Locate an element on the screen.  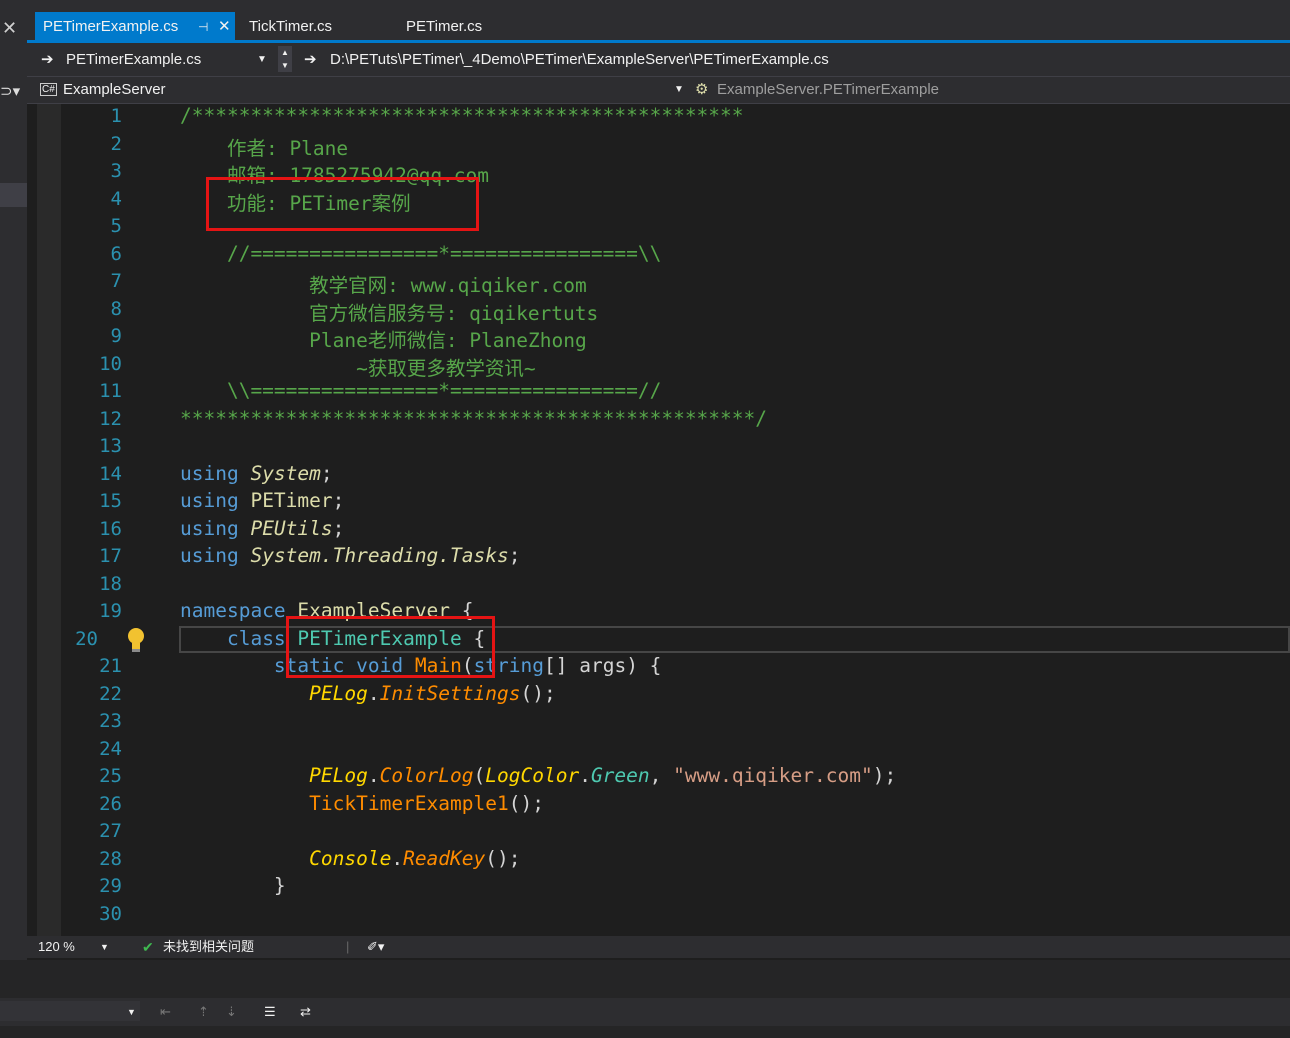
next-message-icon: ⇣ is located at coordinates (231, 1012).